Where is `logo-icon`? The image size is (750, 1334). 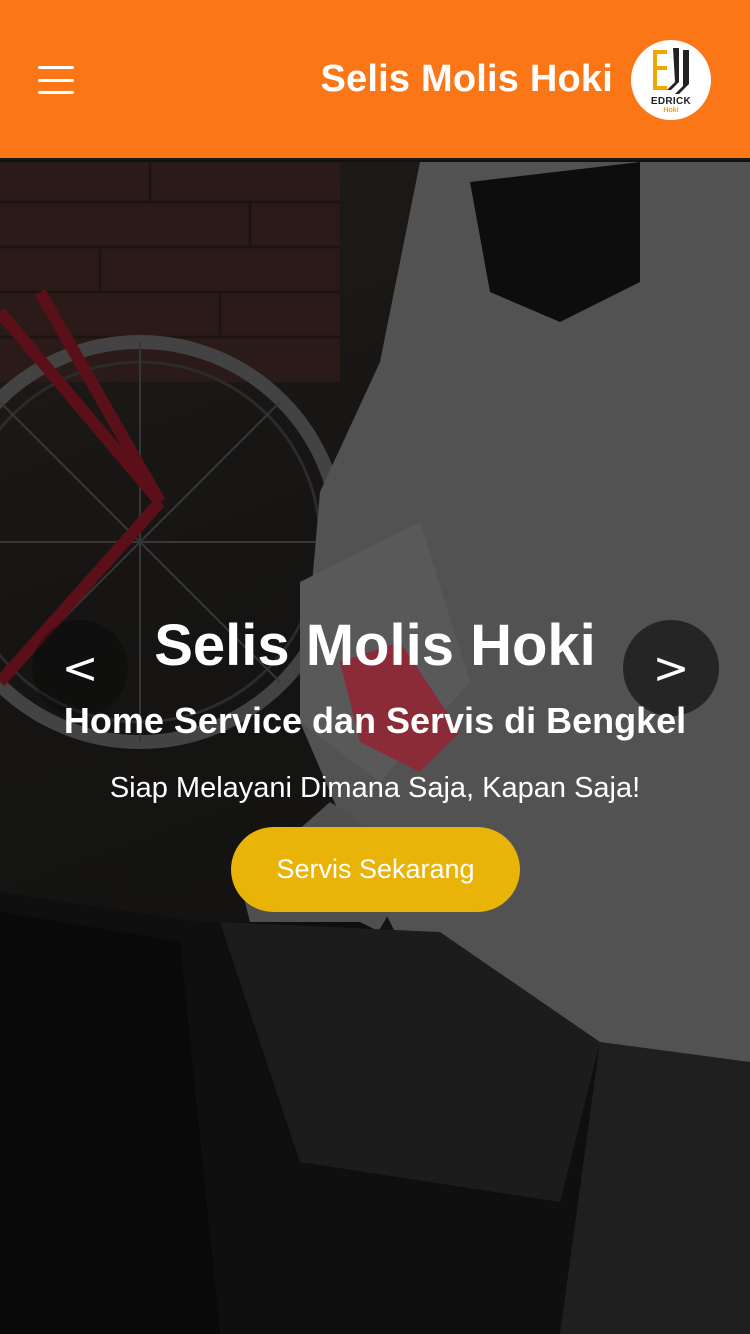
logo-icon is located at coordinates (671, 71).